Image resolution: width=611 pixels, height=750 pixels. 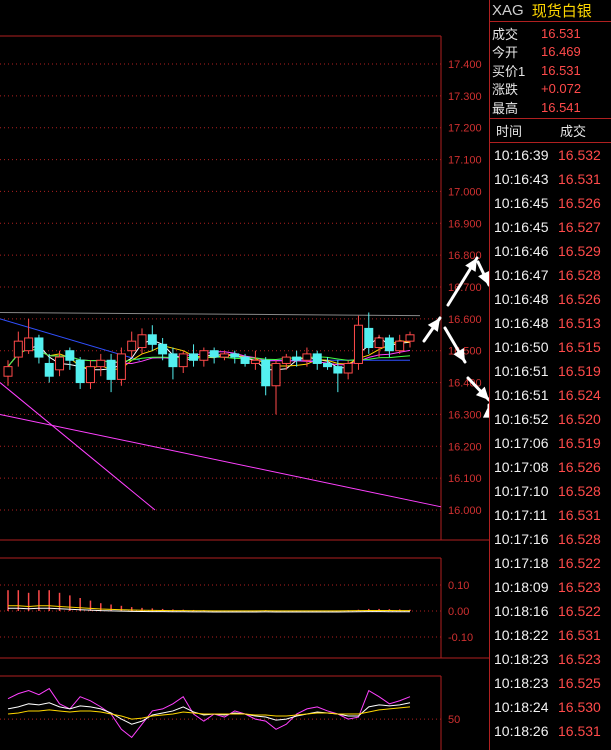 What do you see at coordinates (465, 288) in the screenshot?
I see `y-tick-label: 16.700` at bounding box center [465, 288].